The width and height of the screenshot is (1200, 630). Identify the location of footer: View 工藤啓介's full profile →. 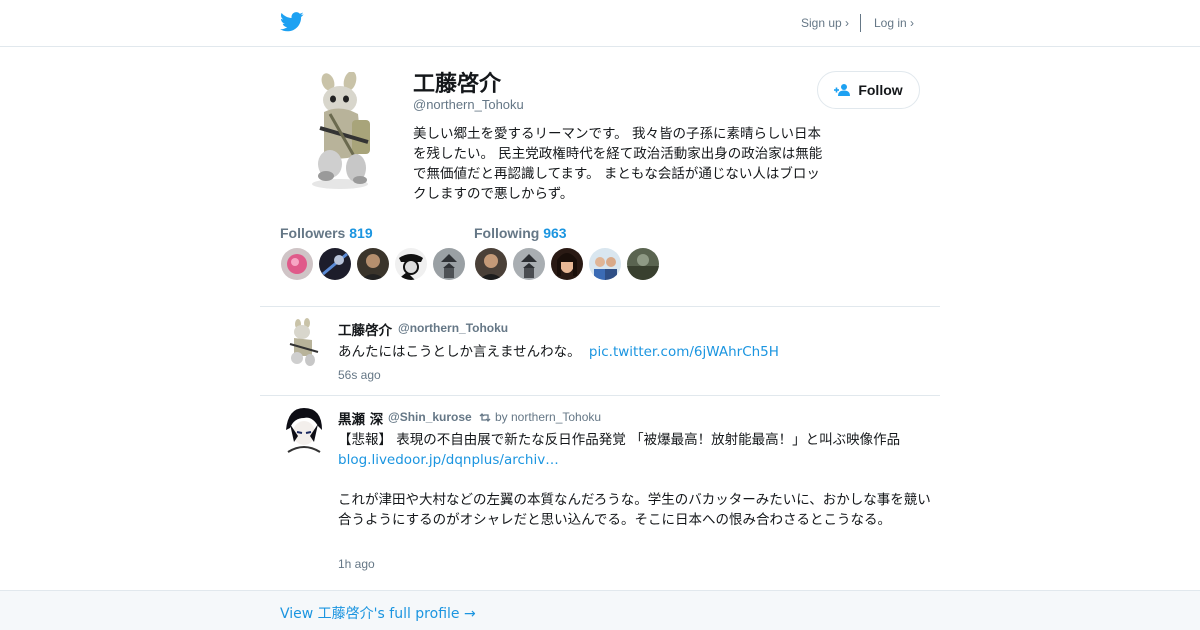
(600, 610).